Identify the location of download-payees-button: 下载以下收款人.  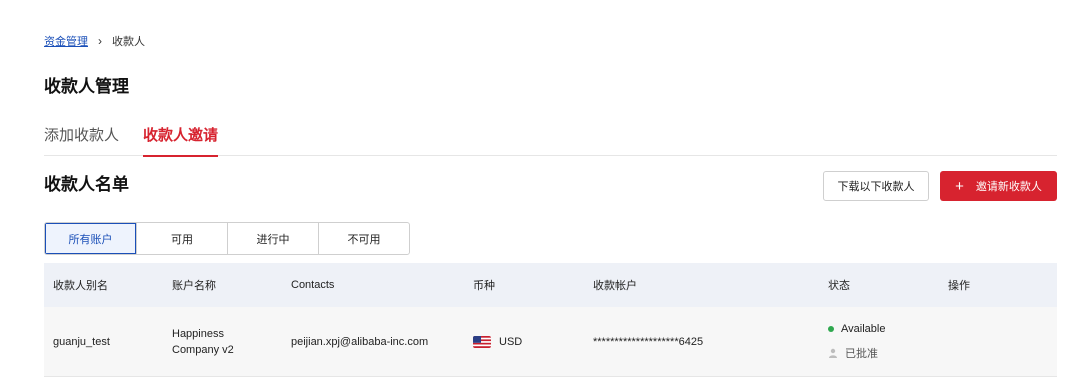
(876, 186).